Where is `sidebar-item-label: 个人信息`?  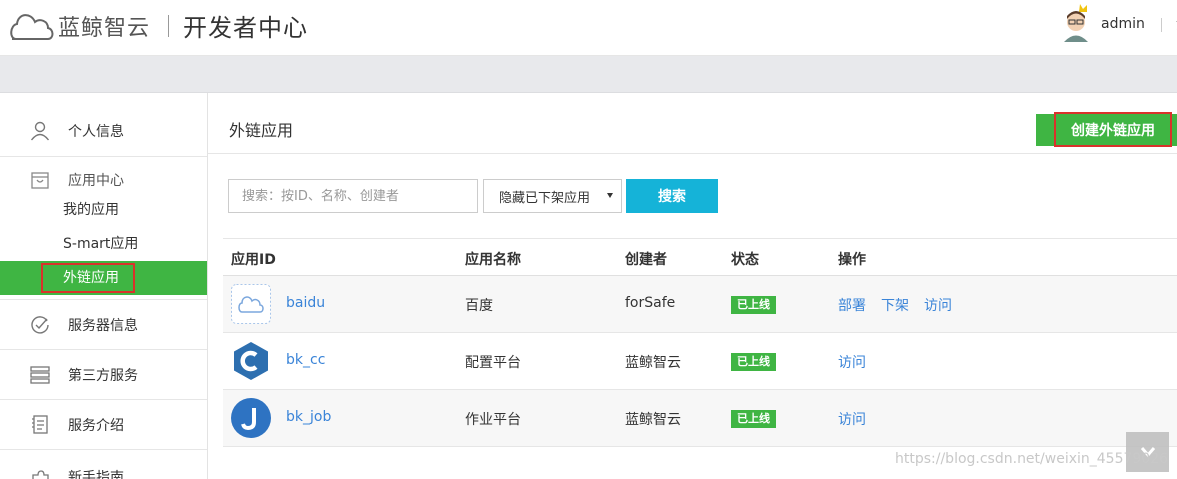
sidebar-item-label: 个人信息 is located at coordinates (96, 131).